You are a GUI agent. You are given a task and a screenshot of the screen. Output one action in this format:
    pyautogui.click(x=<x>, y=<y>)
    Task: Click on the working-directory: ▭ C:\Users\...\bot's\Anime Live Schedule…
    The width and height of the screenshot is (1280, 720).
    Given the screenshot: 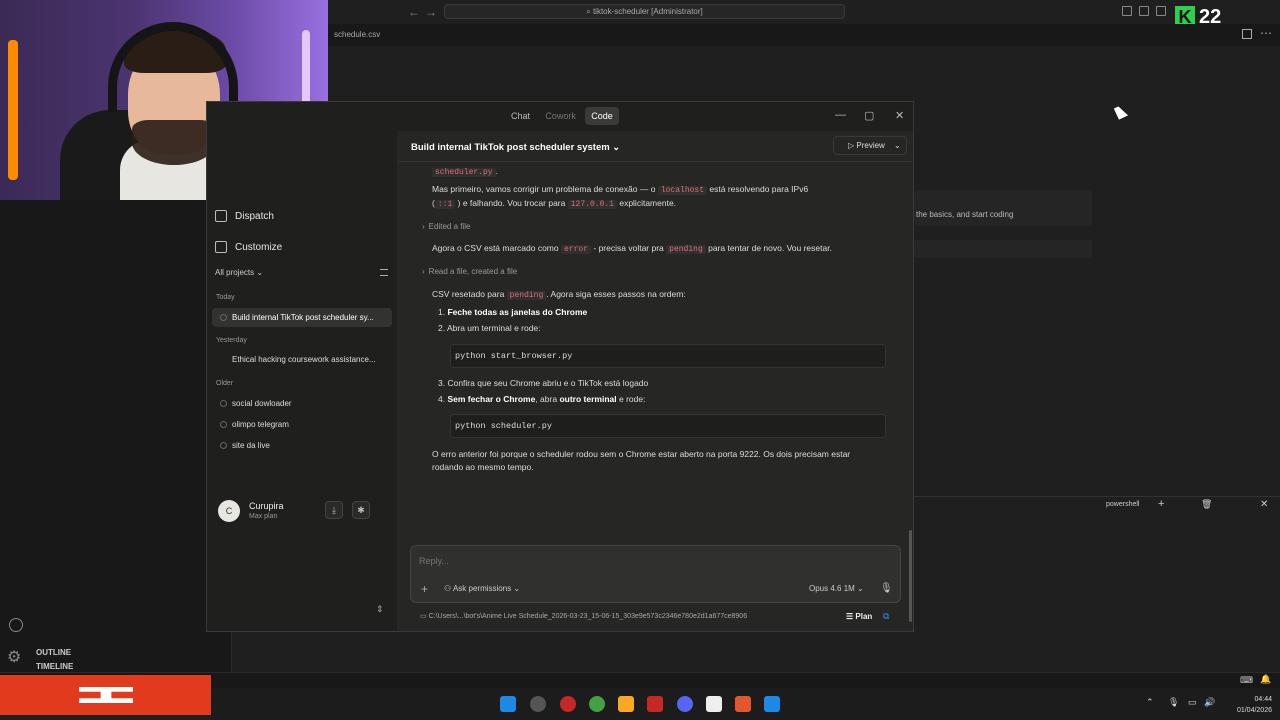 What is the action you would take?
    pyautogui.click(x=583, y=616)
    